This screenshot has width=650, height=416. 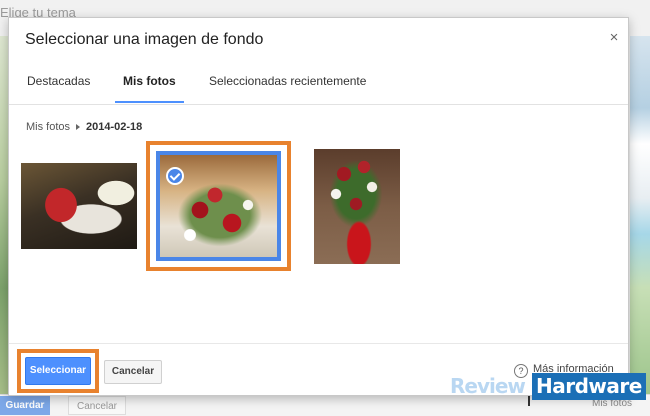 What do you see at coordinates (175, 176) in the screenshot?
I see `checkmark-icon` at bounding box center [175, 176].